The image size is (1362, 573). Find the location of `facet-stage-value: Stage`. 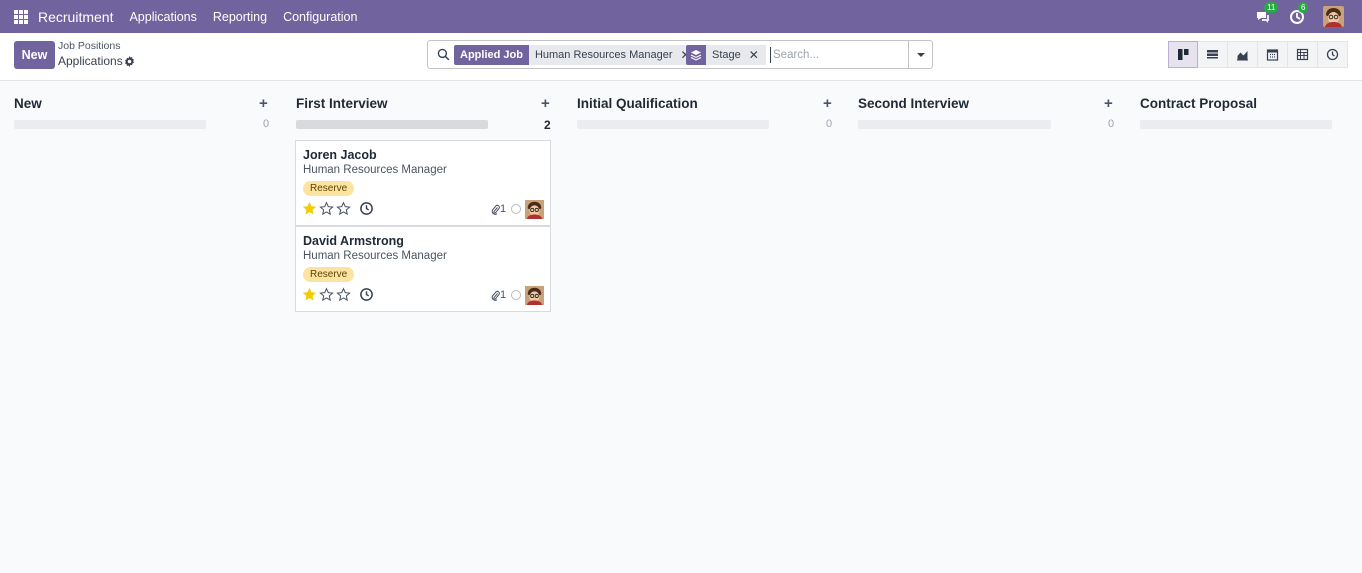

facet-stage-value: Stage is located at coordinates (726, 55).